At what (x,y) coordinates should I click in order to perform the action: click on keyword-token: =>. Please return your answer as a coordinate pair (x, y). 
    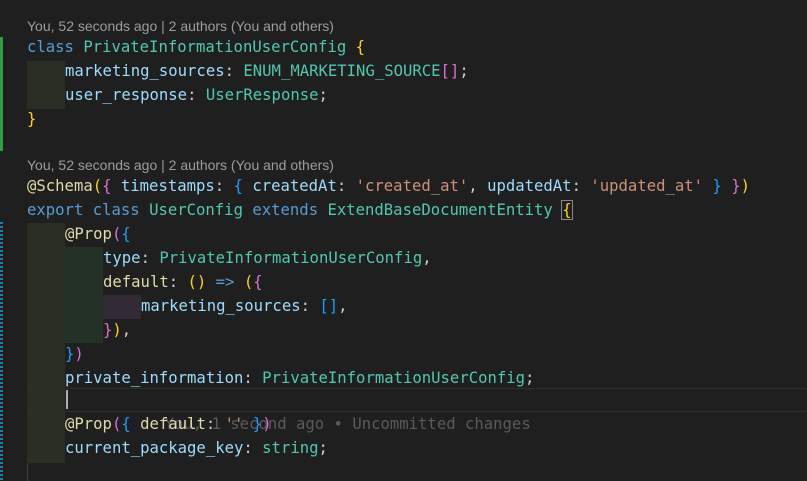
    Looking at the image, I should click on (225, 282).